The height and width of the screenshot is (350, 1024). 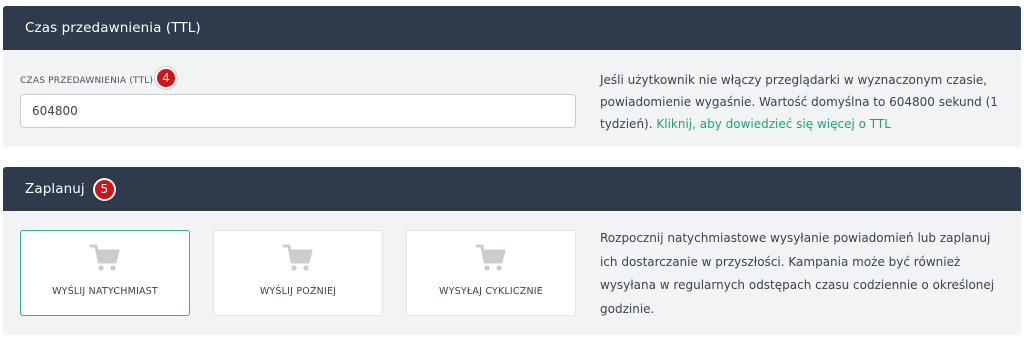 I want to click on ttl-field-label: CZAS PRZEDAWNIENIA (TTL) 4, so click(x=99, y=78).